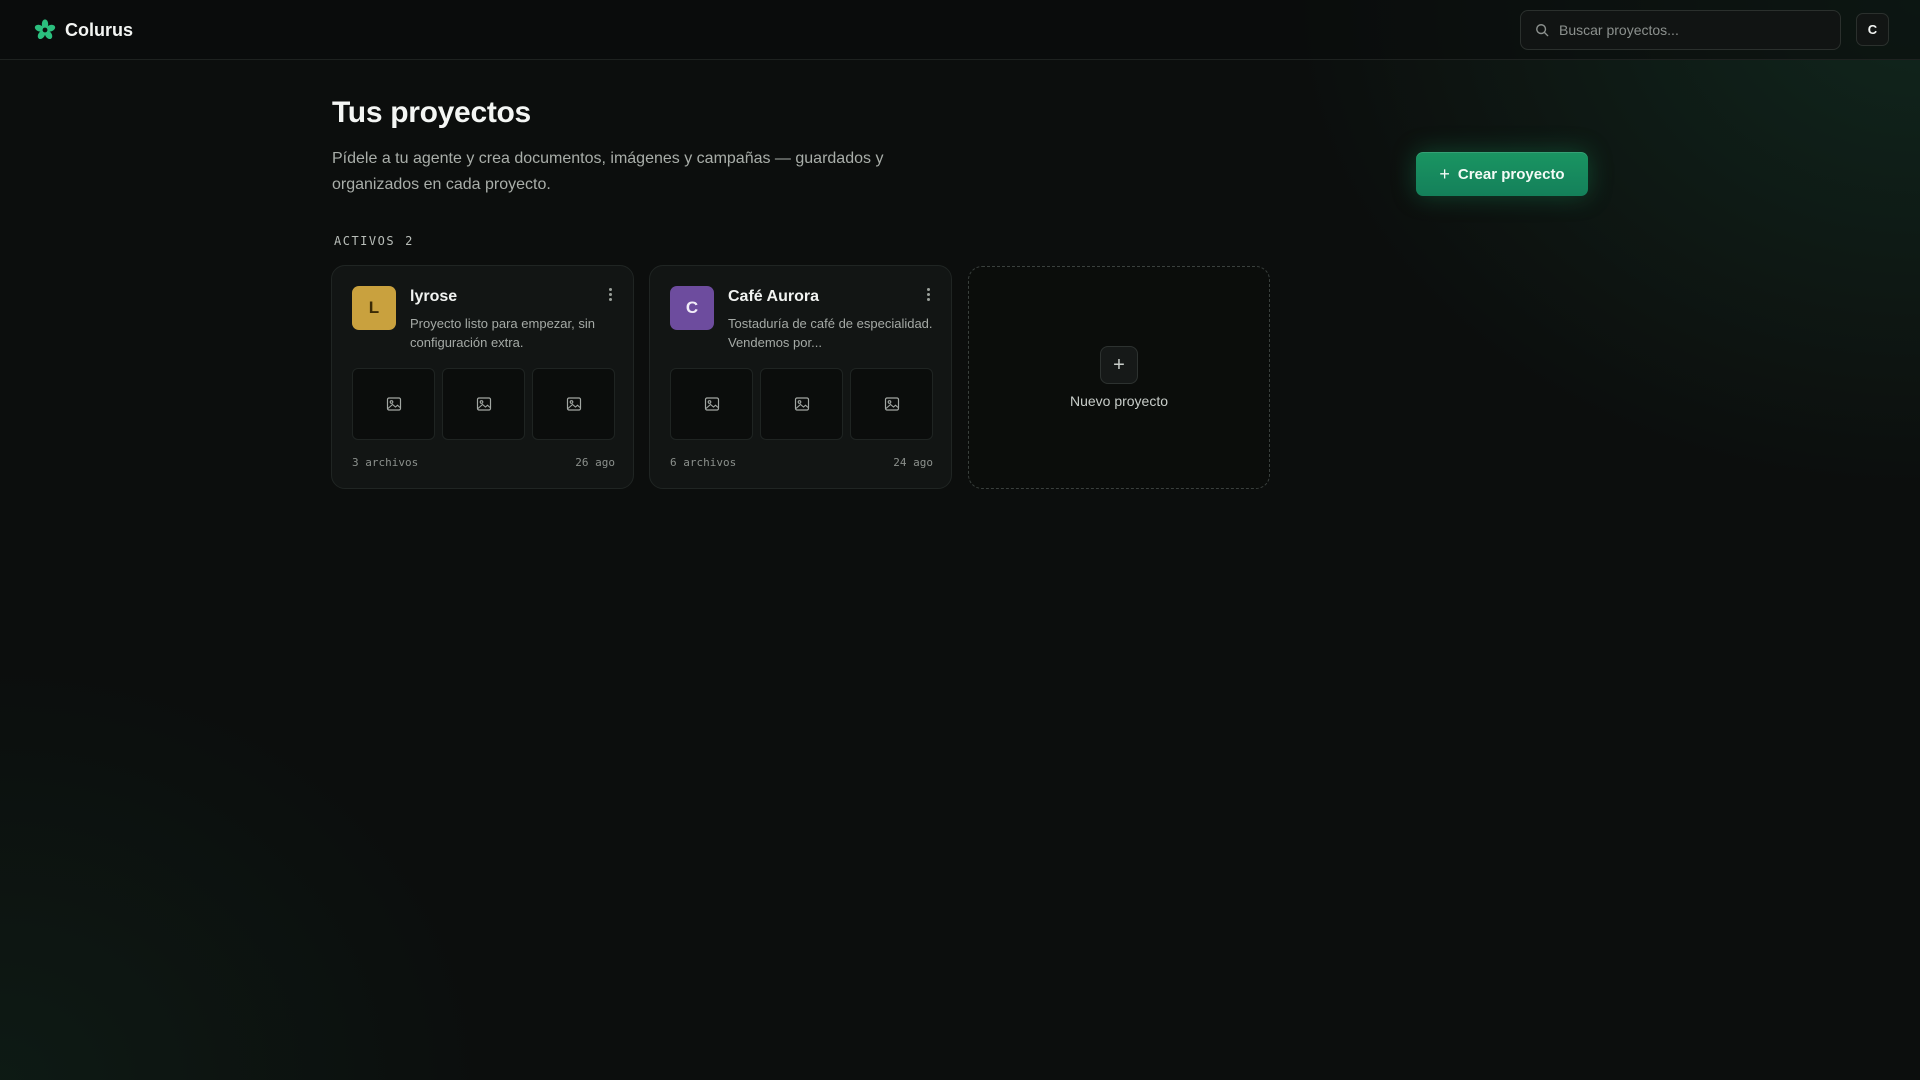 The image size is (1920, 1080). Describe the element at coordinates (692, 308) in the screenshot. I see `project-avatar: C` at that location.